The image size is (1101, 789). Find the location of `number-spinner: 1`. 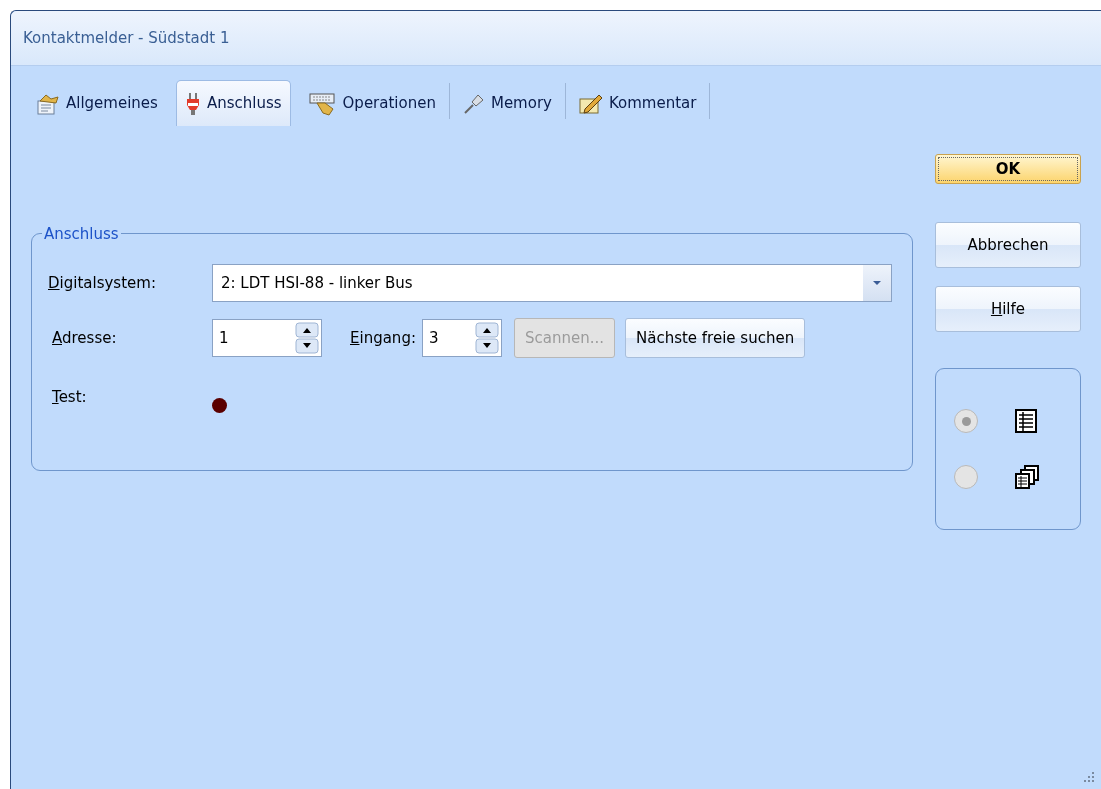

number-spinner: 1 is located at coordinates (267, 338).